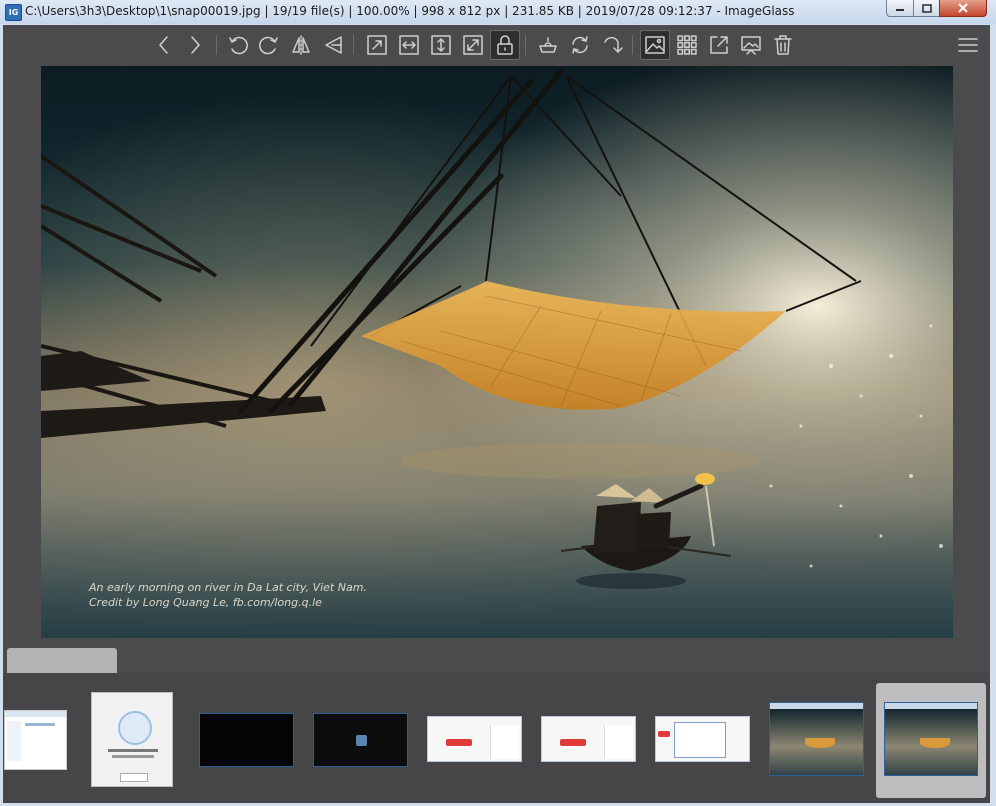  I want to click on close-icon, so click(963, 8).